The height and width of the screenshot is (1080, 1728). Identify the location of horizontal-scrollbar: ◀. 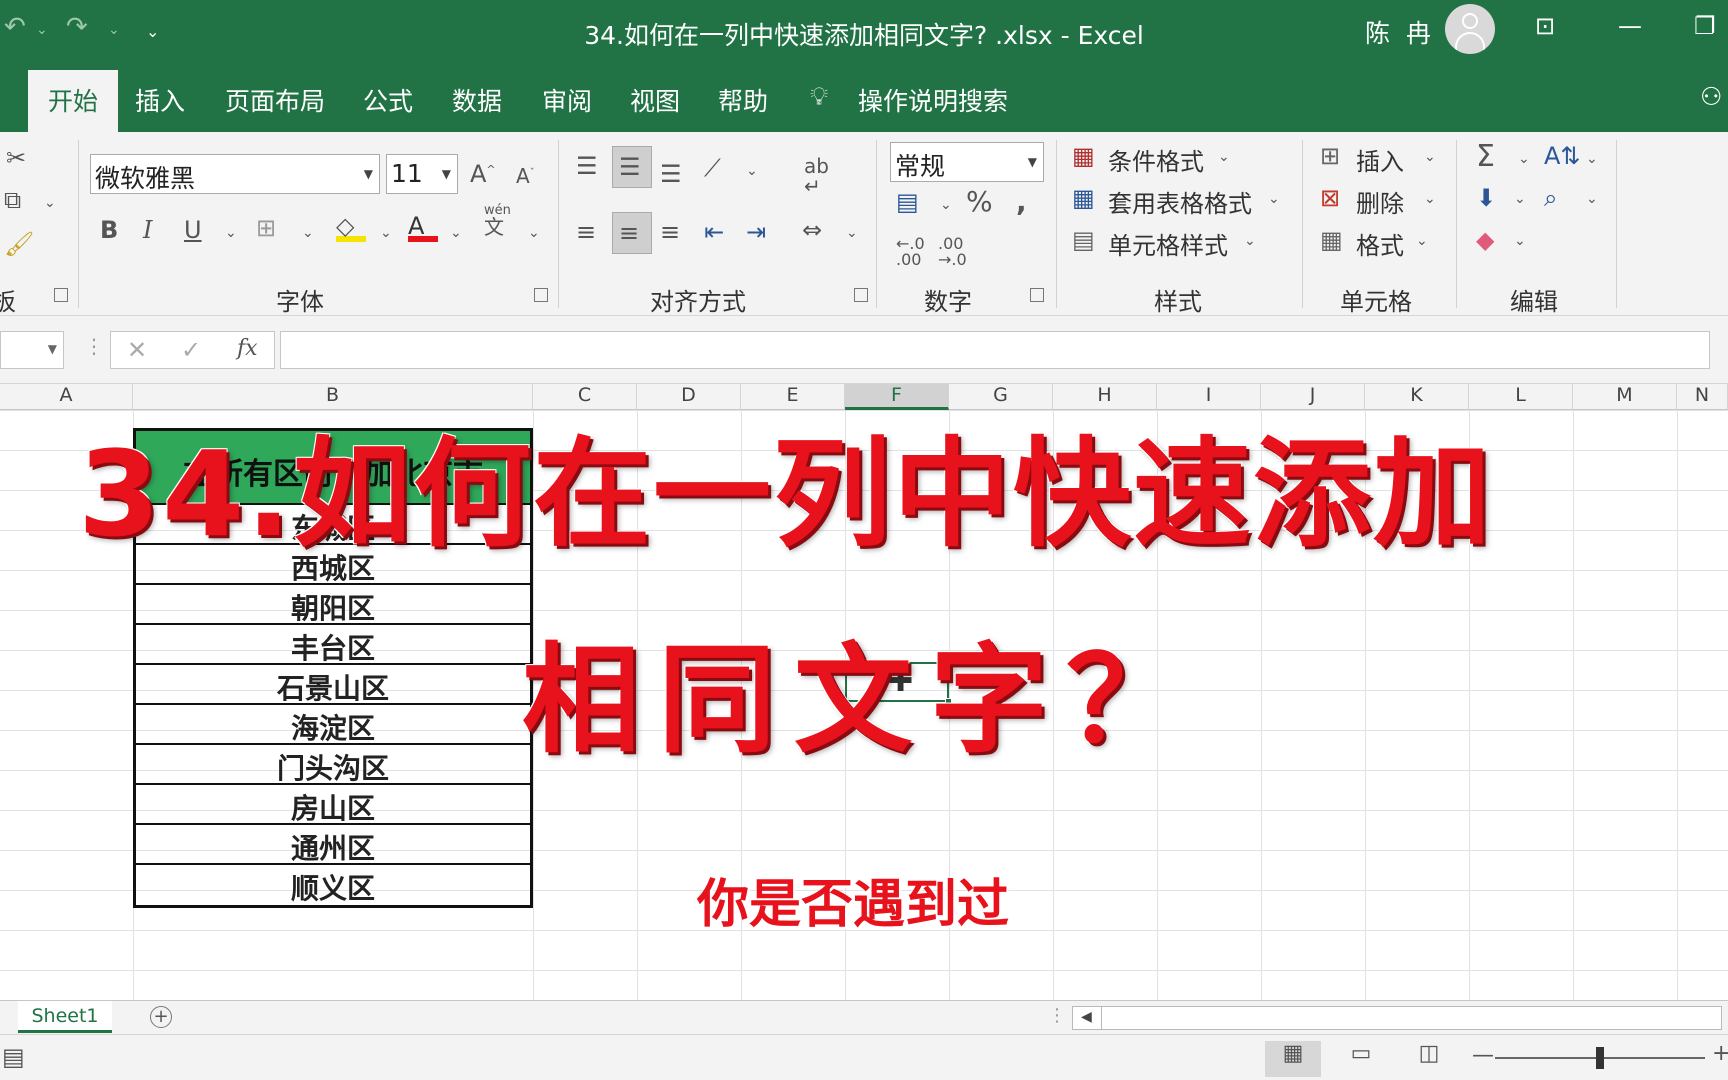
(1397, 1018).